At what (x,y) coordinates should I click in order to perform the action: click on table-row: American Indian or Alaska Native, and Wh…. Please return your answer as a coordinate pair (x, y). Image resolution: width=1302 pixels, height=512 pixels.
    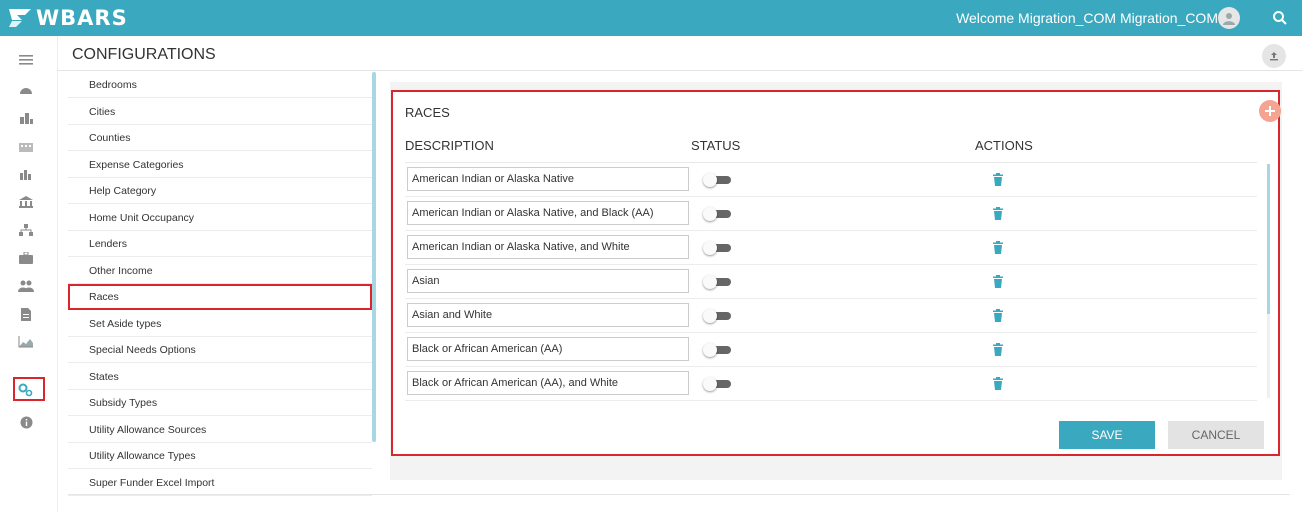
    Looking at the image, I should click on (831, 248).